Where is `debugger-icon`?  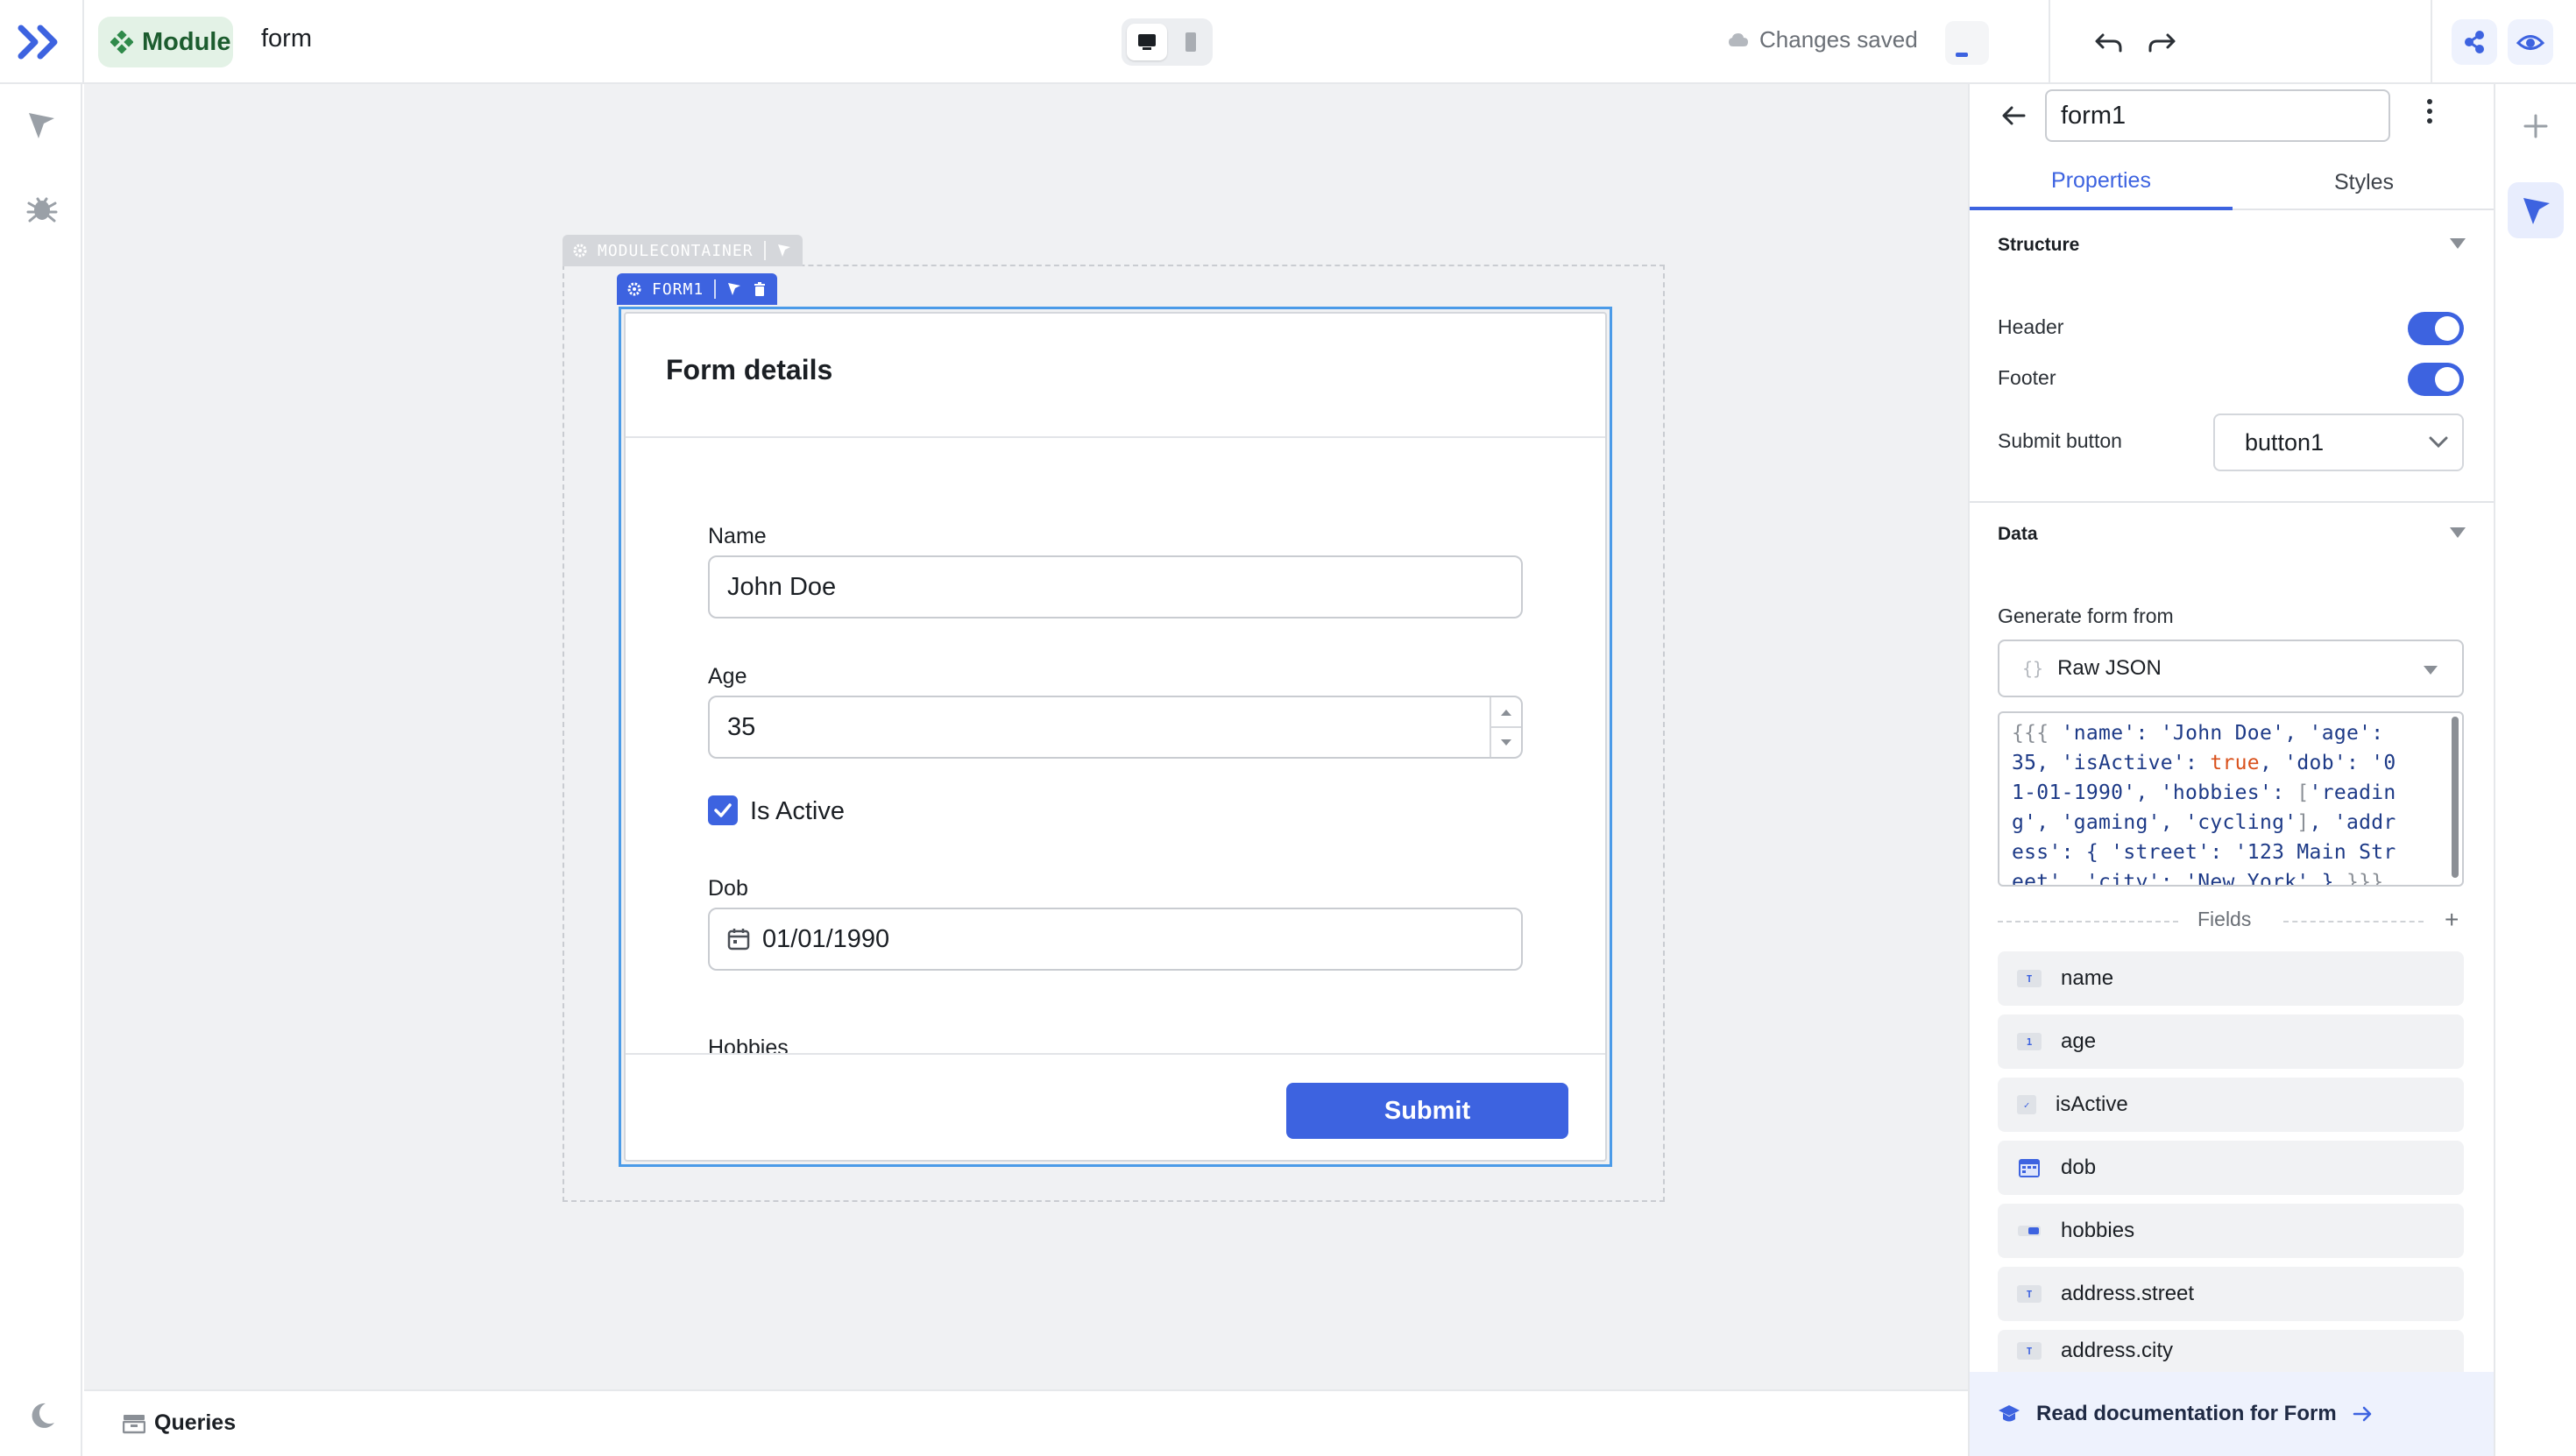 debugger-icon is located at coordinates (42, 208).